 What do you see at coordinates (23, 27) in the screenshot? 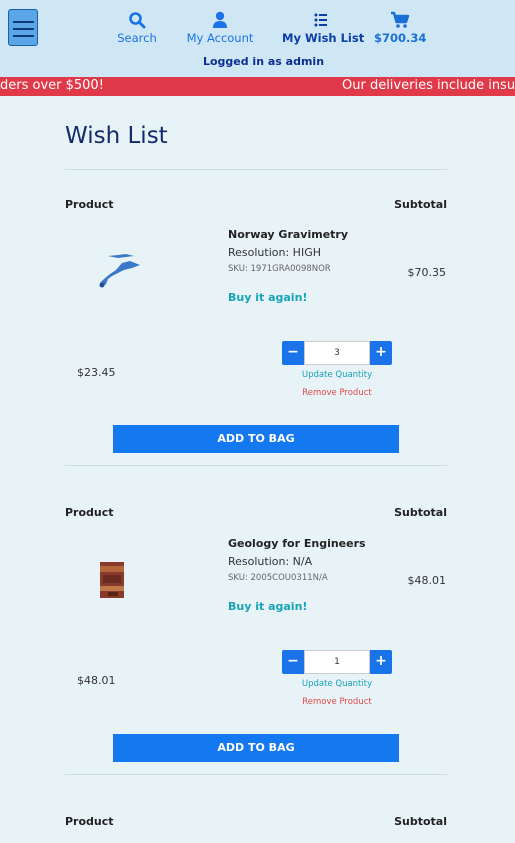
I see `menu-icon` at bounding box center [23, 27].